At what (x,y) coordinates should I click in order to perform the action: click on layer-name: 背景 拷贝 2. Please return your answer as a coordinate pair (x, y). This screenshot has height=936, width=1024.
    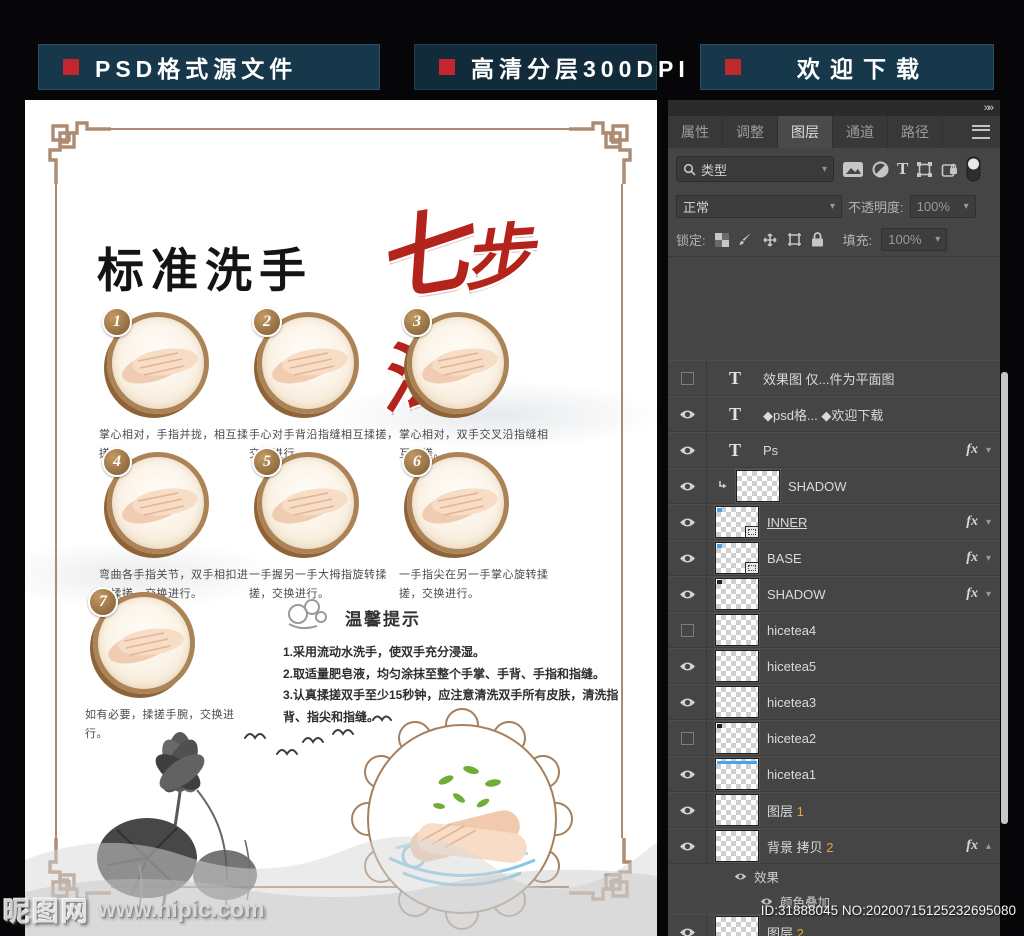
    Looking at the image, I should click on (800, 846).